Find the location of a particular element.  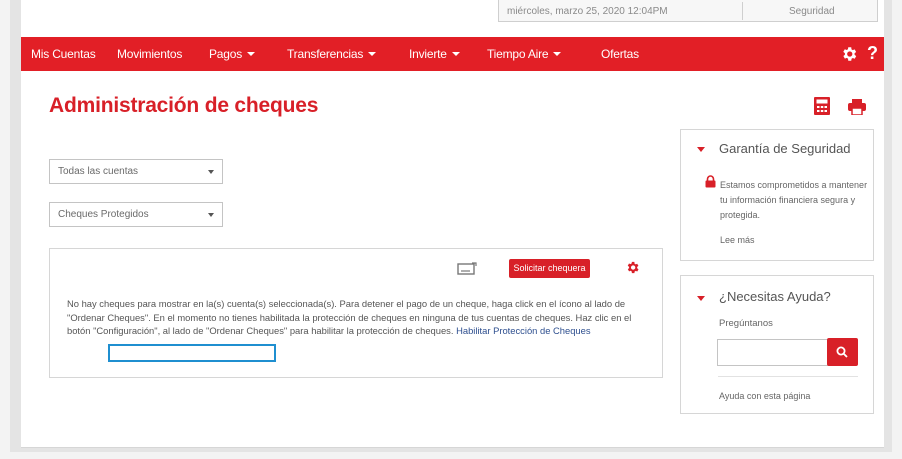

search-icon is located at coordinates (842, 352).